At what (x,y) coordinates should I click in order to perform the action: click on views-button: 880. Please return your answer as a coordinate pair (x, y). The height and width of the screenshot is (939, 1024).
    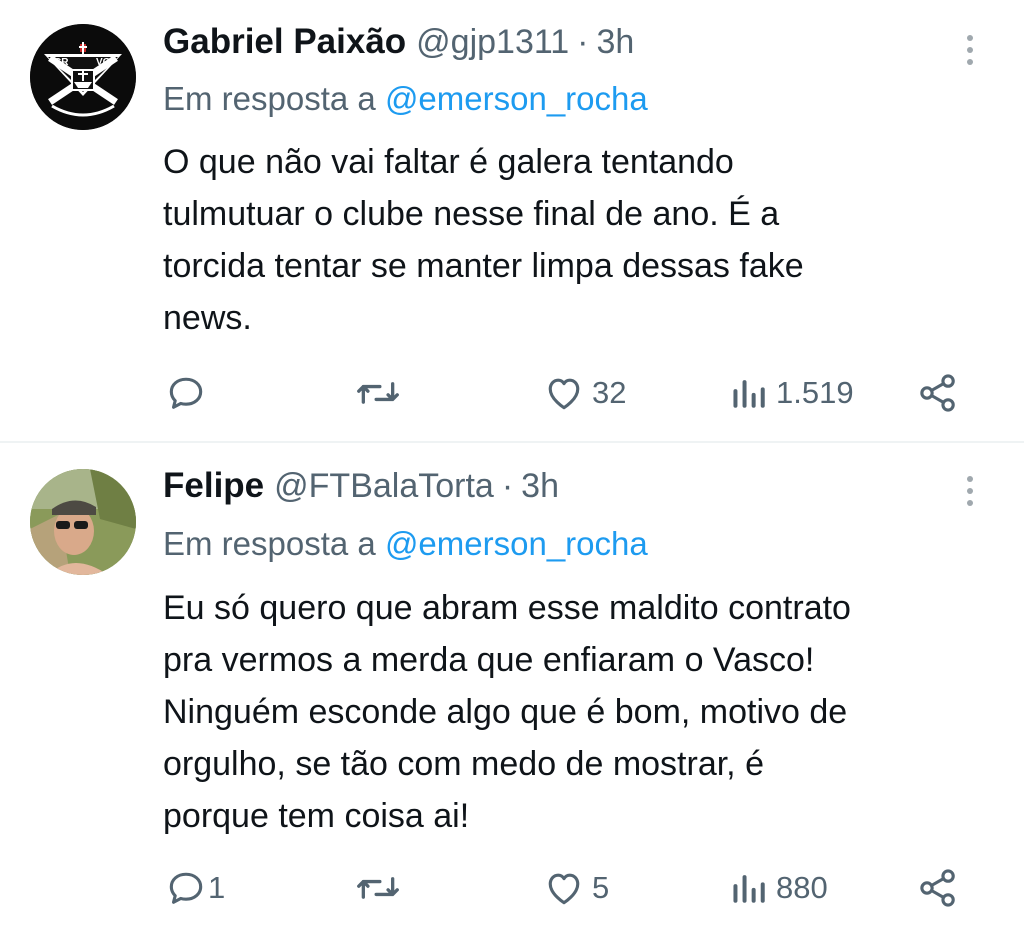
    Looking at the image, I should click on (779, 888).